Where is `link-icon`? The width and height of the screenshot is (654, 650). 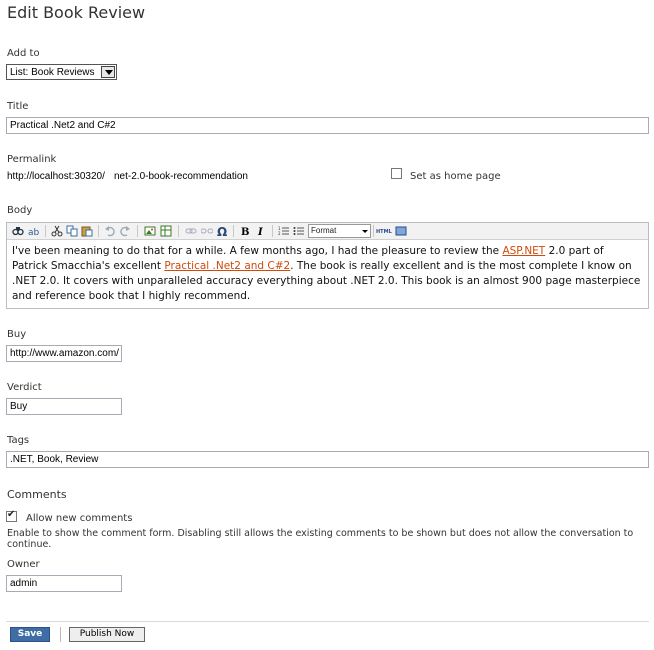 link-icon is located at coordinates (191, 231).